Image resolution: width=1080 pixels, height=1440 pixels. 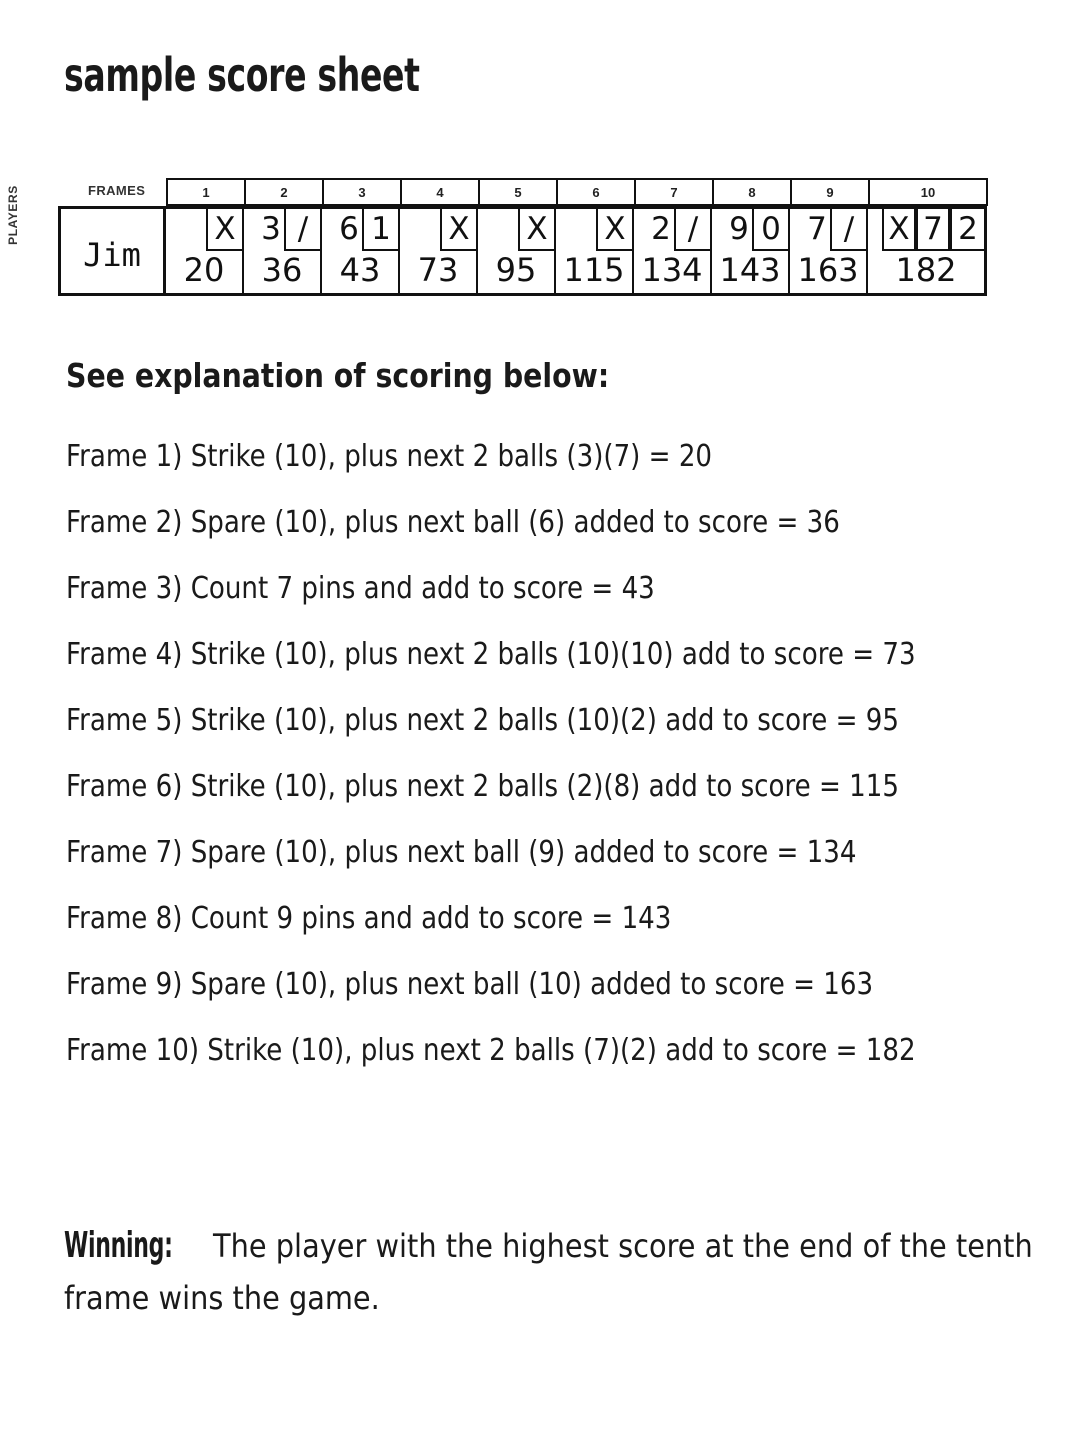 I want to click on frame-total: 182, so click(x=926, y=270).